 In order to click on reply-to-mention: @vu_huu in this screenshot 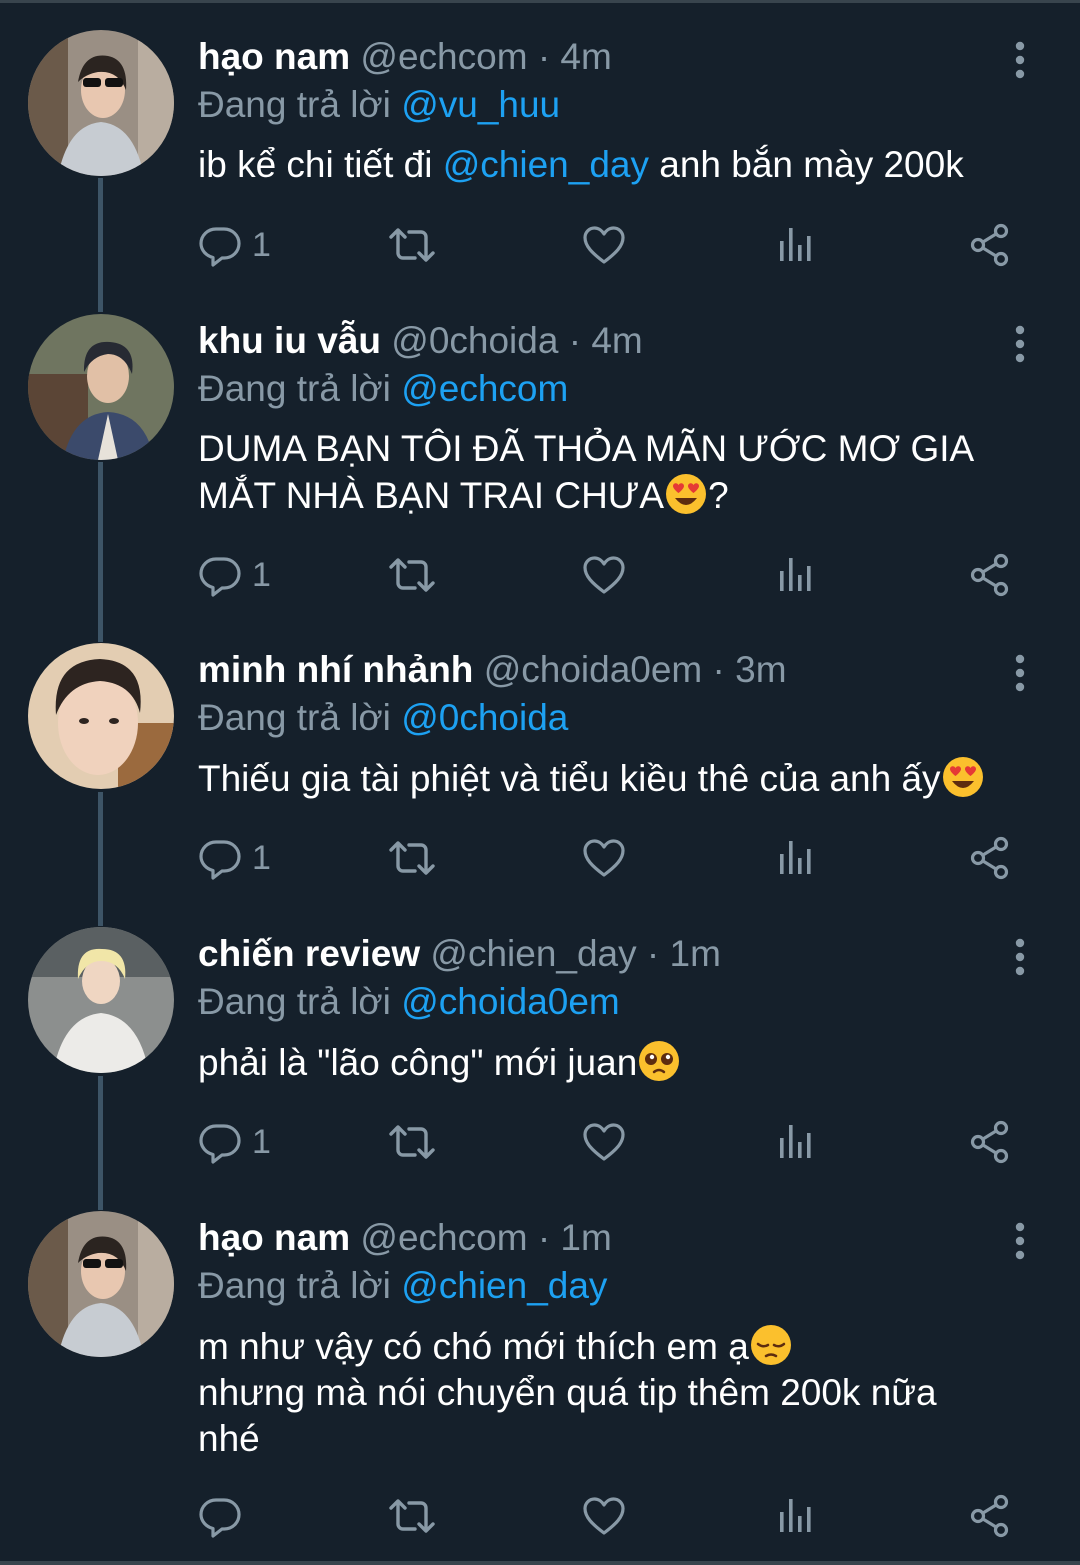, I will do `click(480, 104)`.